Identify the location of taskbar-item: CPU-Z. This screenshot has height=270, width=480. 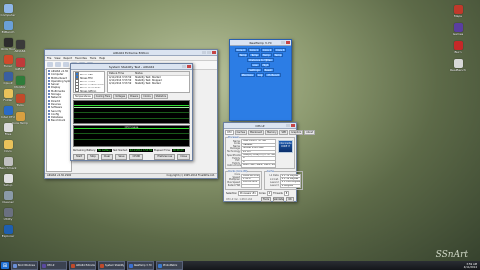
(53, 265).